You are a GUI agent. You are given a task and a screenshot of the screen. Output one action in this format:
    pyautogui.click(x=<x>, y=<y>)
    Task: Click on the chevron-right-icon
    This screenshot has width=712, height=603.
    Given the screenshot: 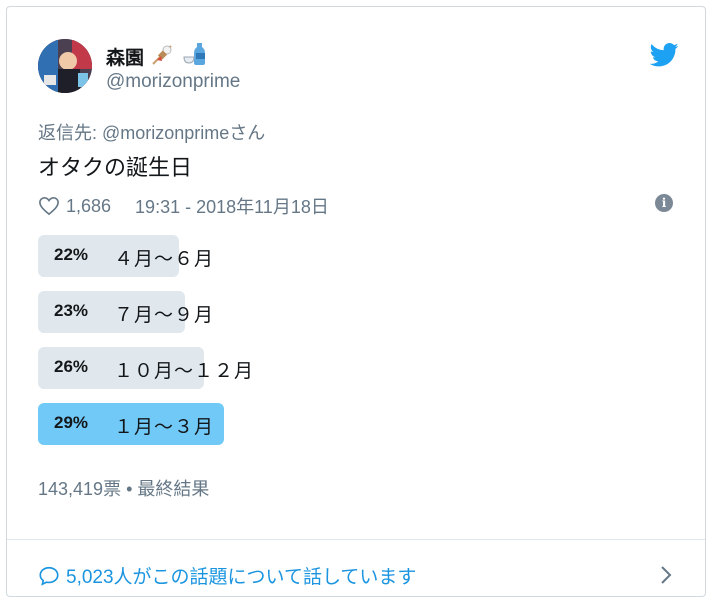 What is the action you would take?
    pyautogui.click(x=666, y=575)
    